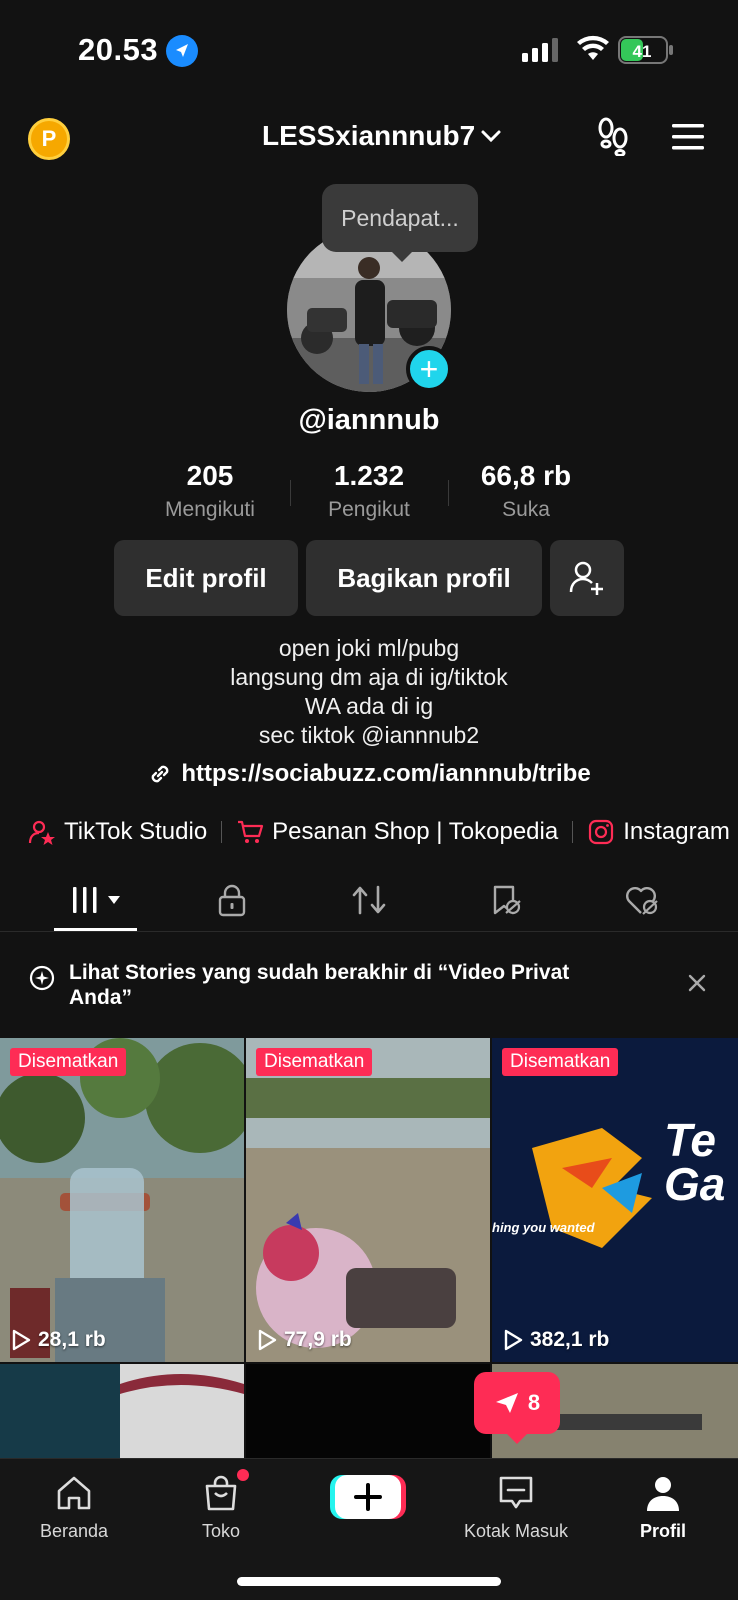 This screenshot has width=738, height=1600. What do you see at coordinates (369, 648) in the screenshot?
I see `bio-line: open joki ml/pubg` at bounding box center [369, 648].